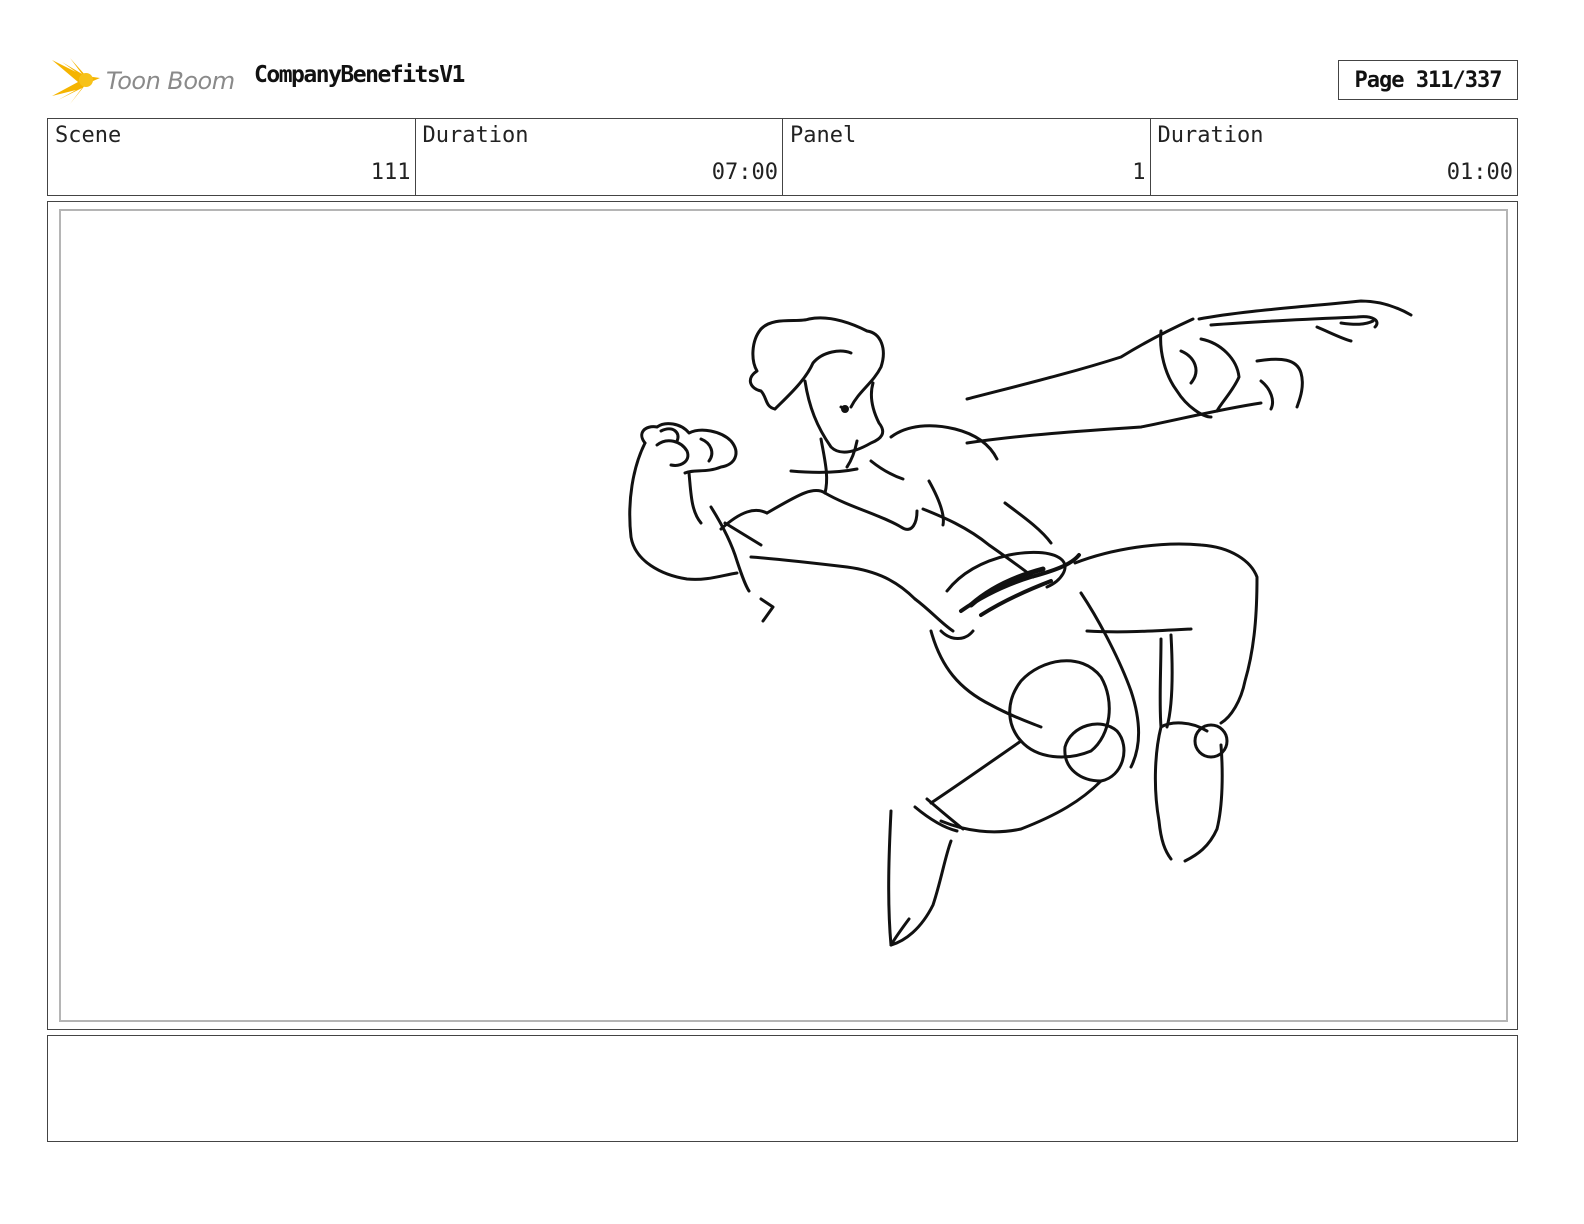  Describe the element at coordinates (744, 172) in the screenshot. I see `scene-duration-value: 07:00` at that location.